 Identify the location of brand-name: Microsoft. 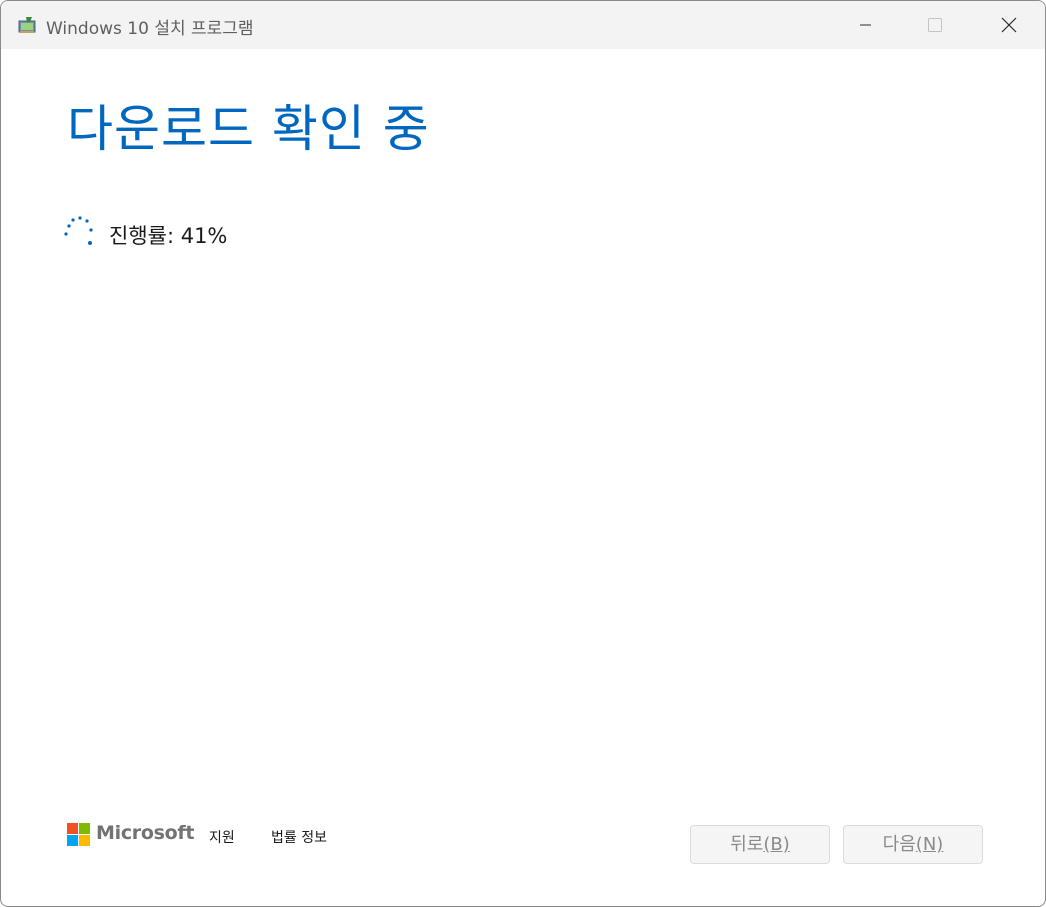
(145, 833).